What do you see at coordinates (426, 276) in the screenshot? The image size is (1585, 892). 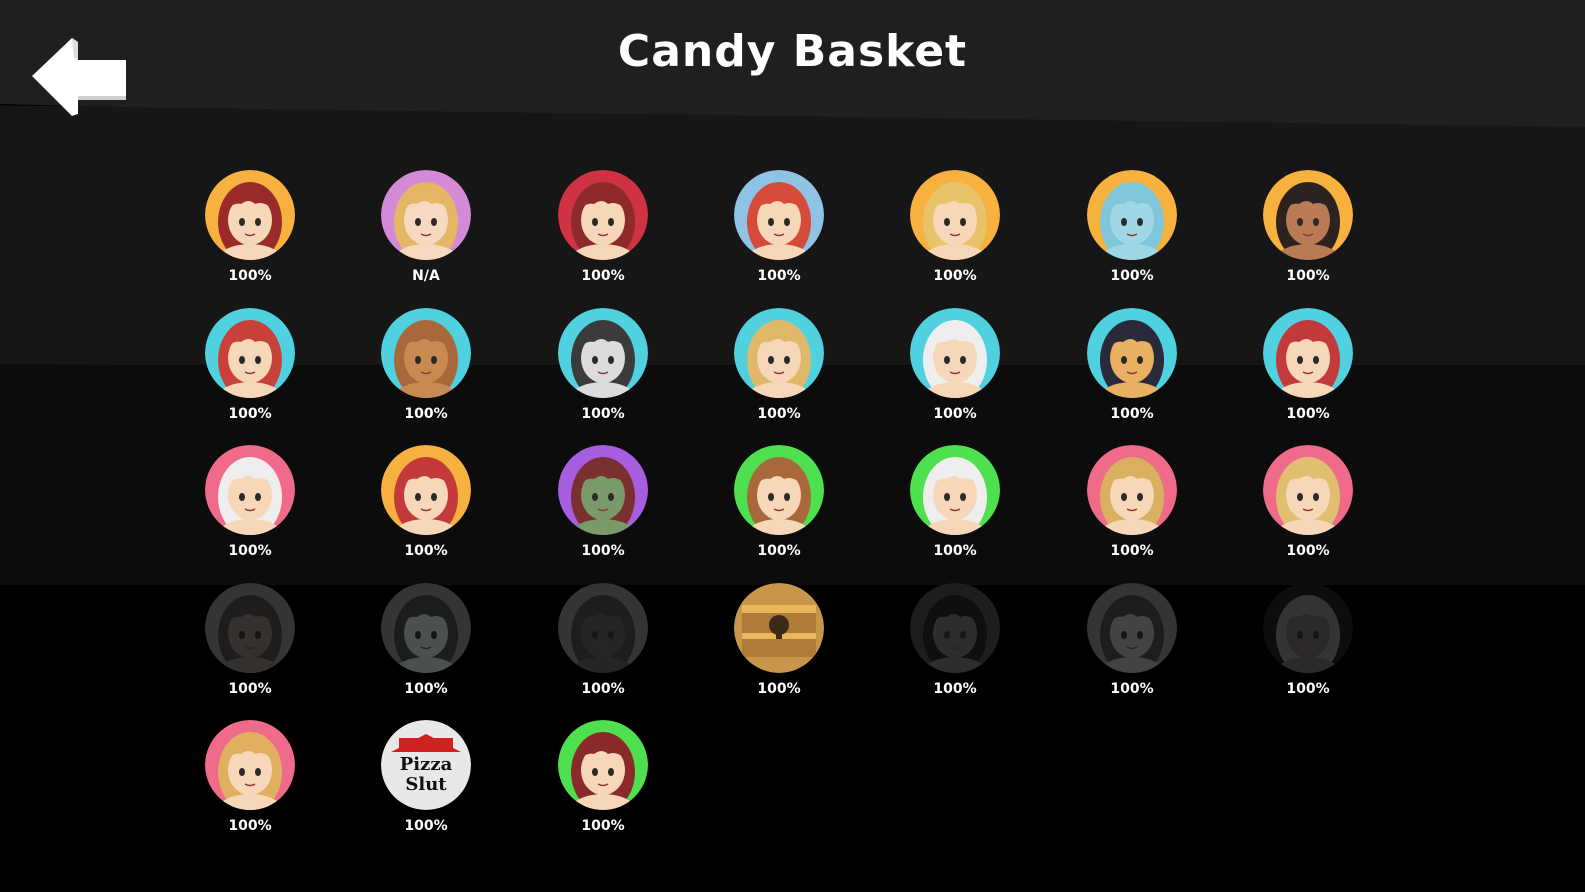 I see `completion-percentage: N/A` at bounding box center [426, 276].